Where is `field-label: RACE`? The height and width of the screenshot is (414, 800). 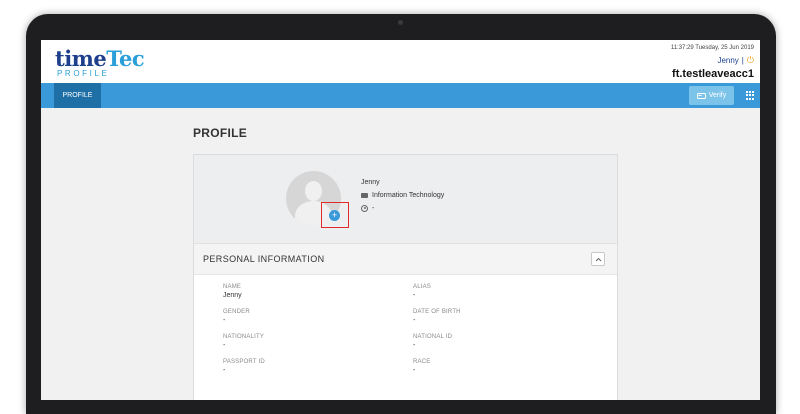
field-label: RACE is located at coordinates (422, 362).